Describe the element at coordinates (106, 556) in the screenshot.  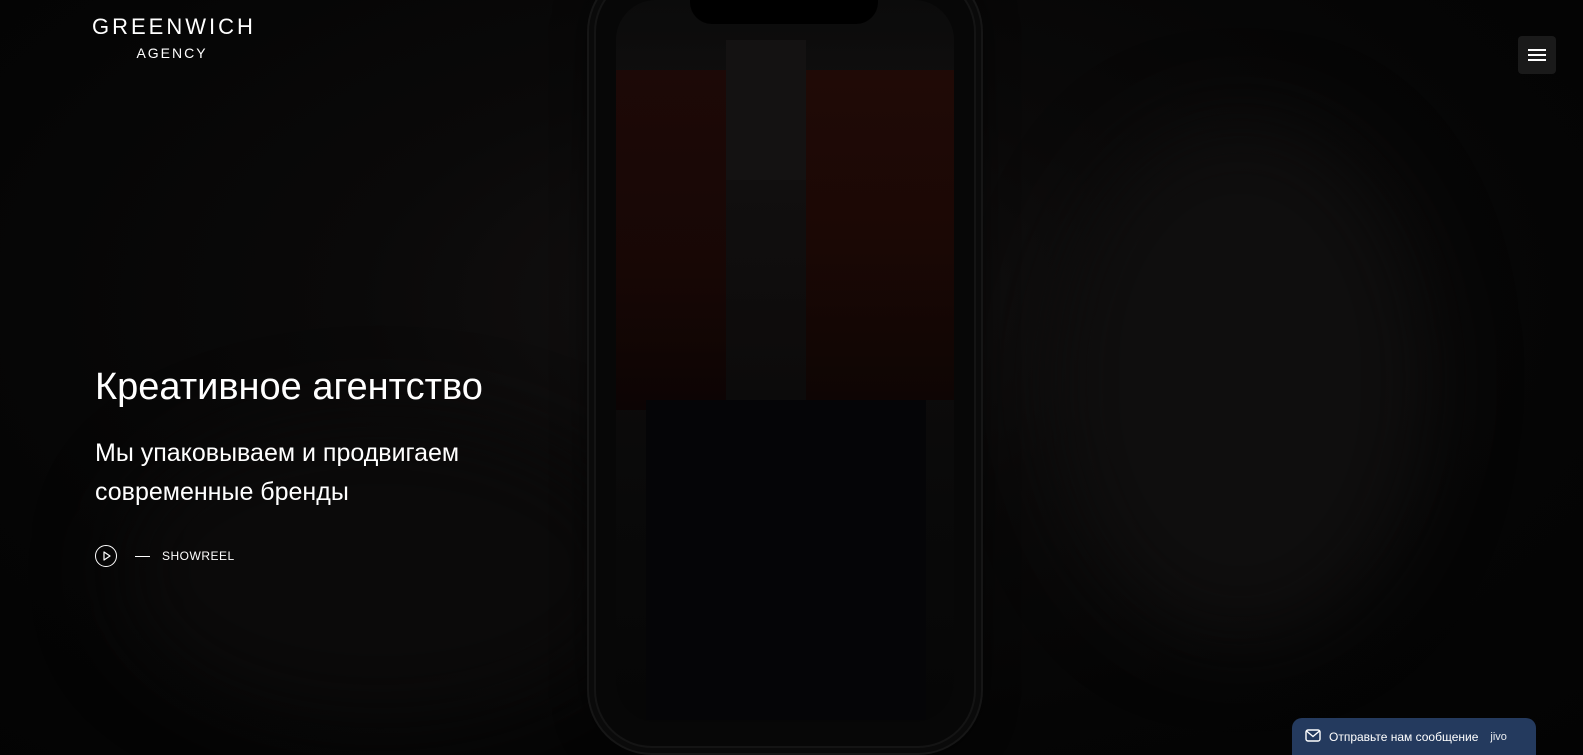
I see `play-icon` at that location.